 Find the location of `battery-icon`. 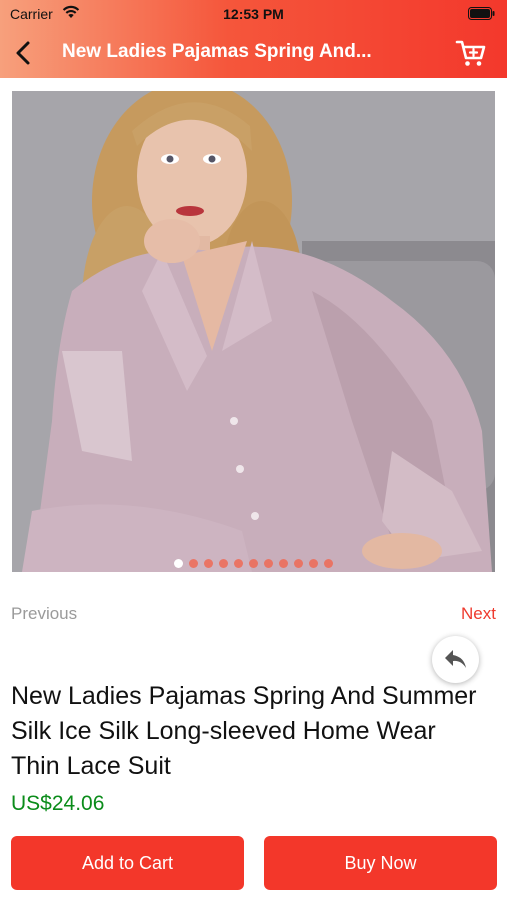

battery-icon is located at coordinates (481, 13).